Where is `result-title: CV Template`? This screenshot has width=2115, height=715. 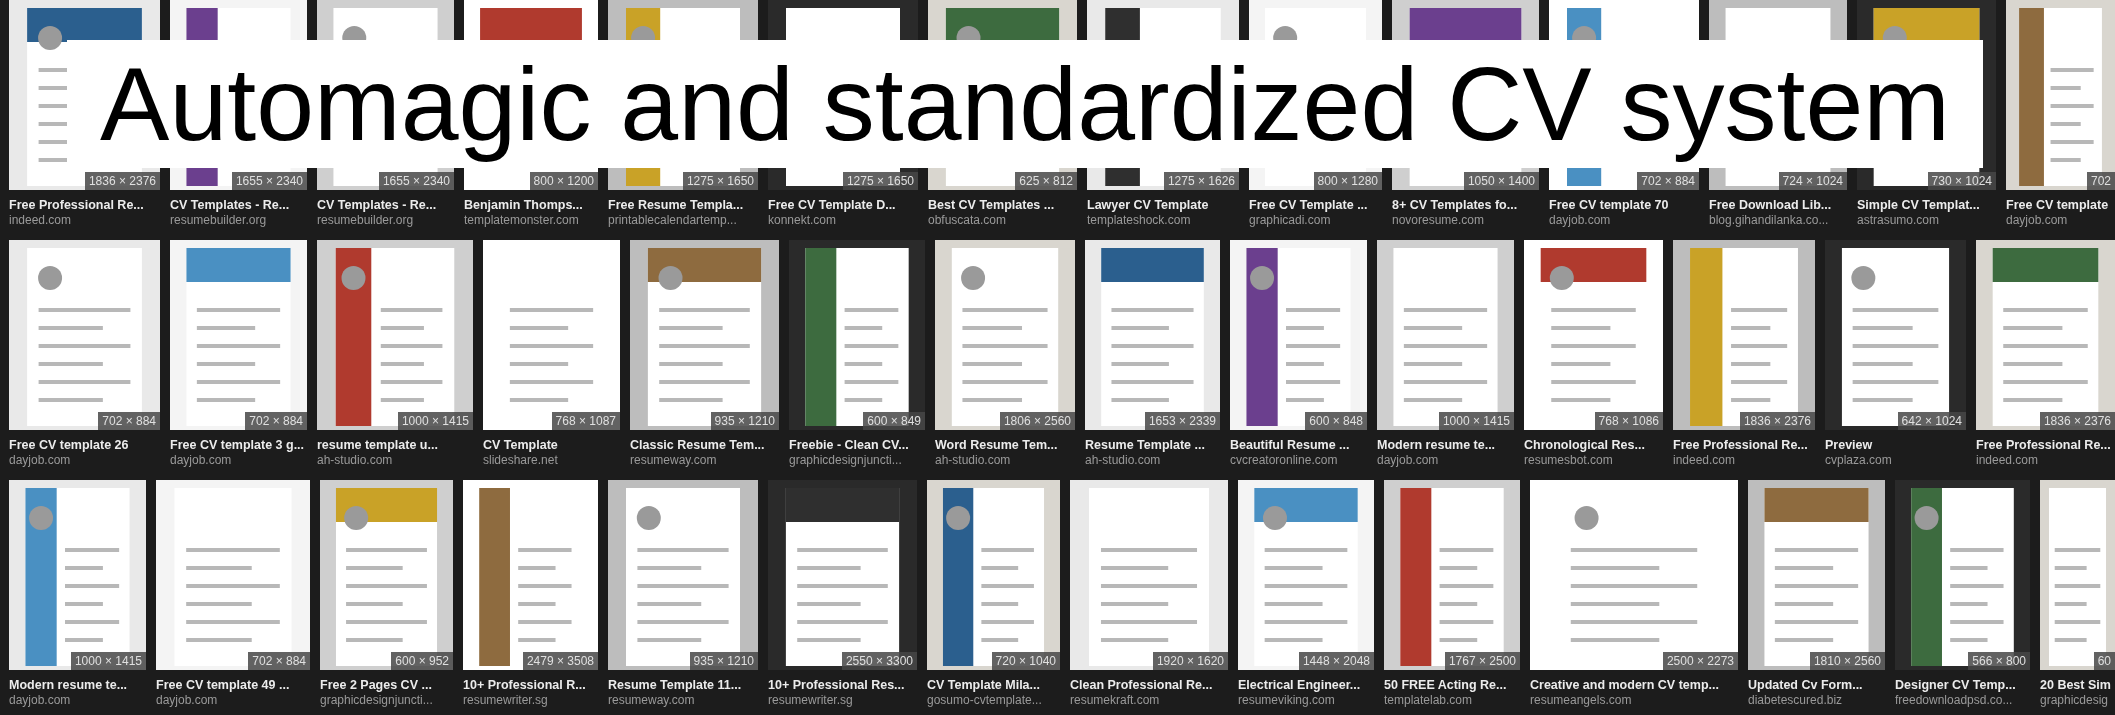
result-title: CV Template is located at coordinates (520, 445).